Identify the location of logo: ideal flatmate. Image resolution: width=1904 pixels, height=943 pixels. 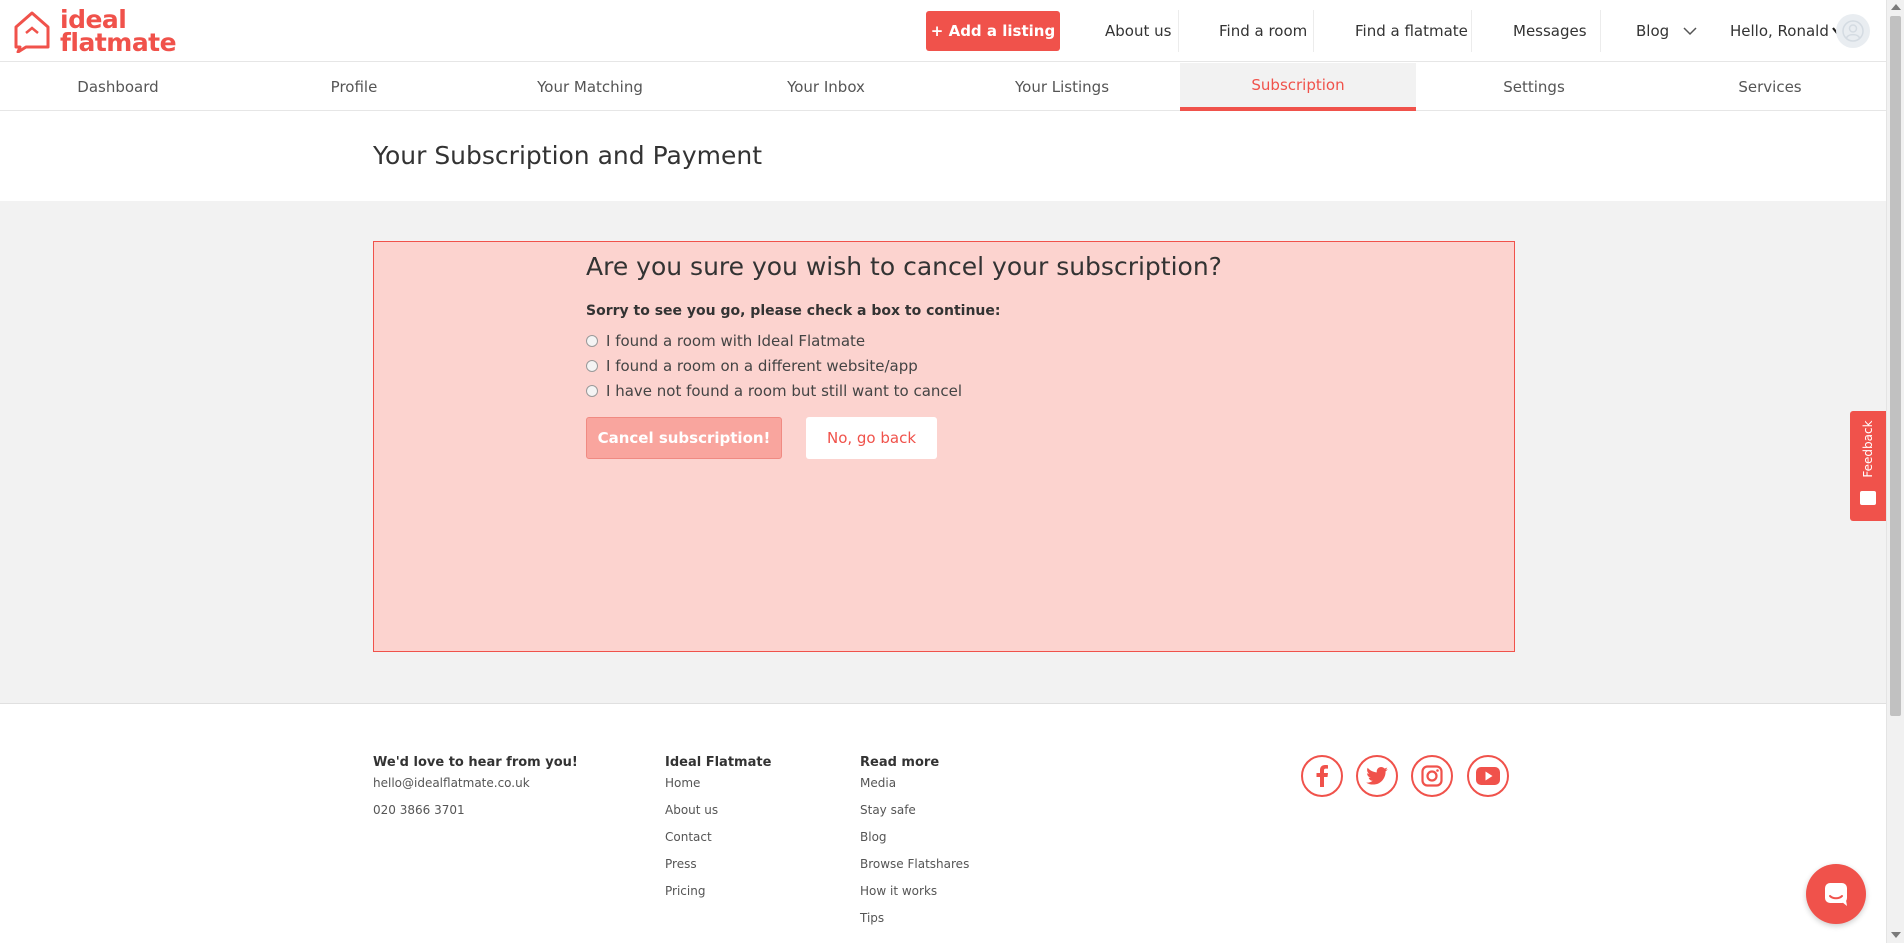
(94, 32).